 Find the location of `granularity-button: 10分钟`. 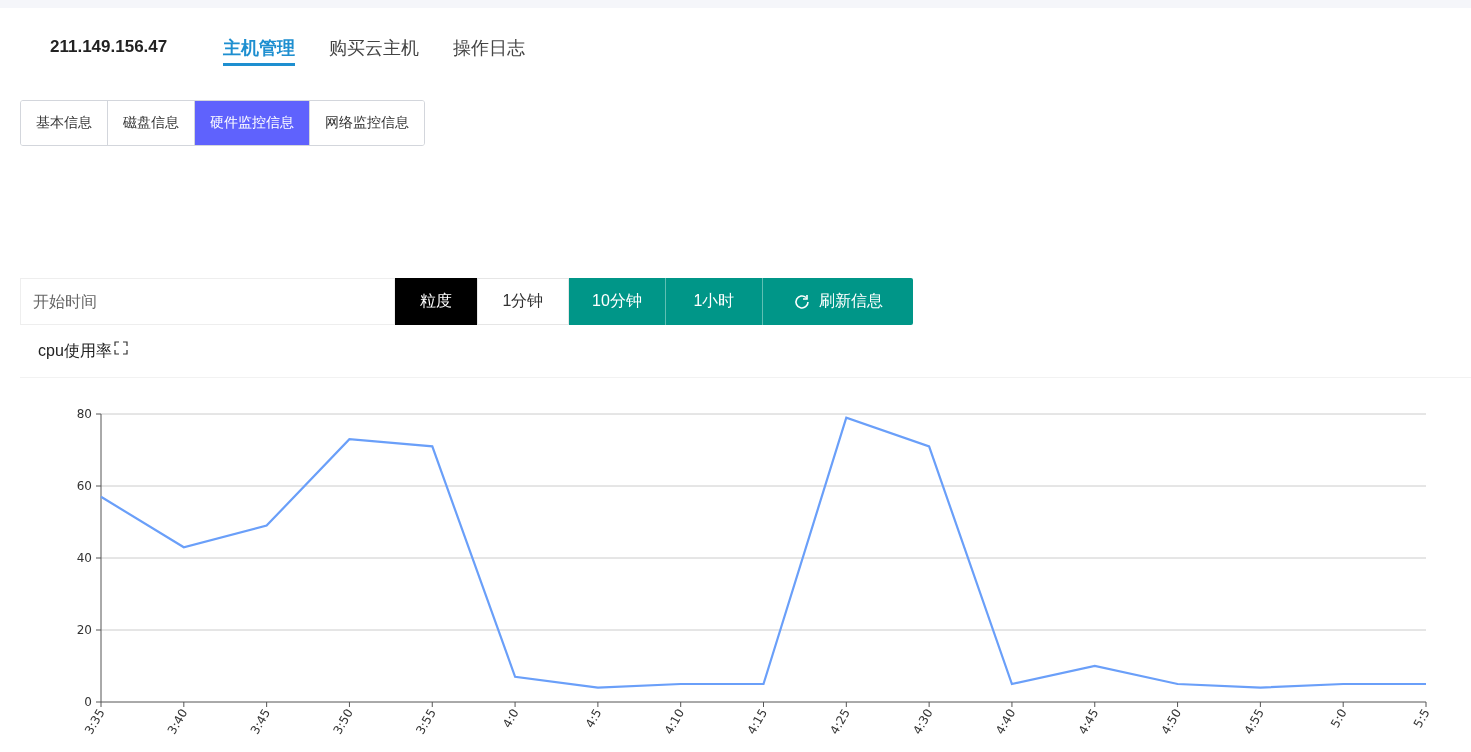

granularity-button: 10分钟 is located at coordinates (617, 301).